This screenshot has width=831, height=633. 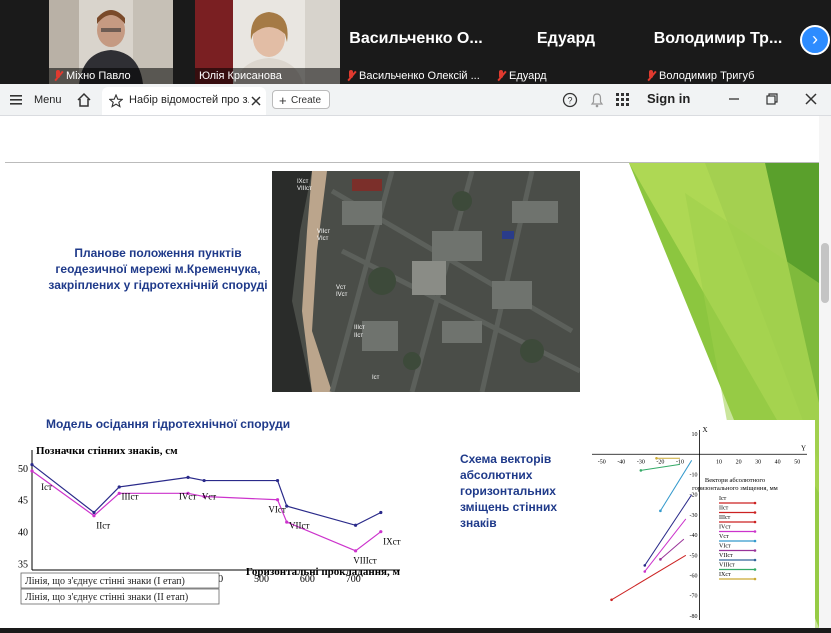 What do you see at coordinates (48, 100) in the screenshot?
I see `menu-label: Menu` at bounding box center [48, 100].